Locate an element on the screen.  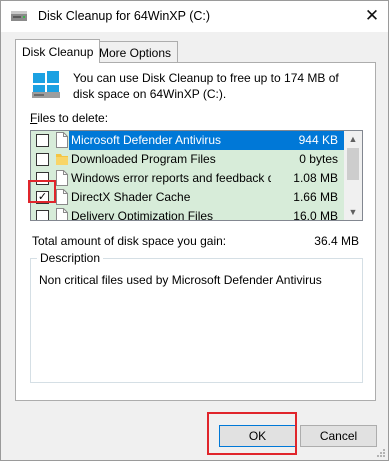
resize-grip-icon is located at coordinates (381, 453).